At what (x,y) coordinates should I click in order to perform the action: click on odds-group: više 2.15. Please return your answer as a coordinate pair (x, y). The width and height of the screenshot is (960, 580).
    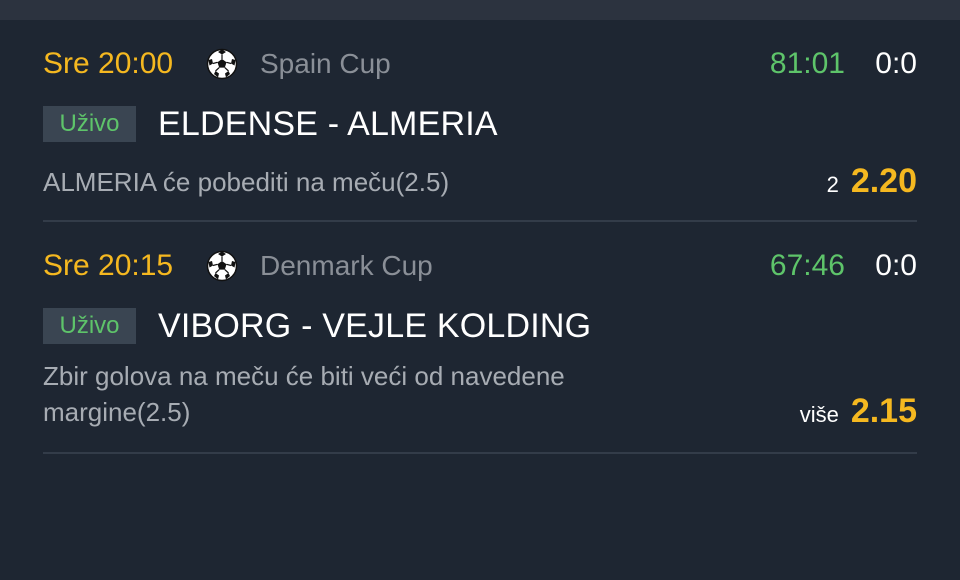
    Looking at the image, I should click on (858, 411).